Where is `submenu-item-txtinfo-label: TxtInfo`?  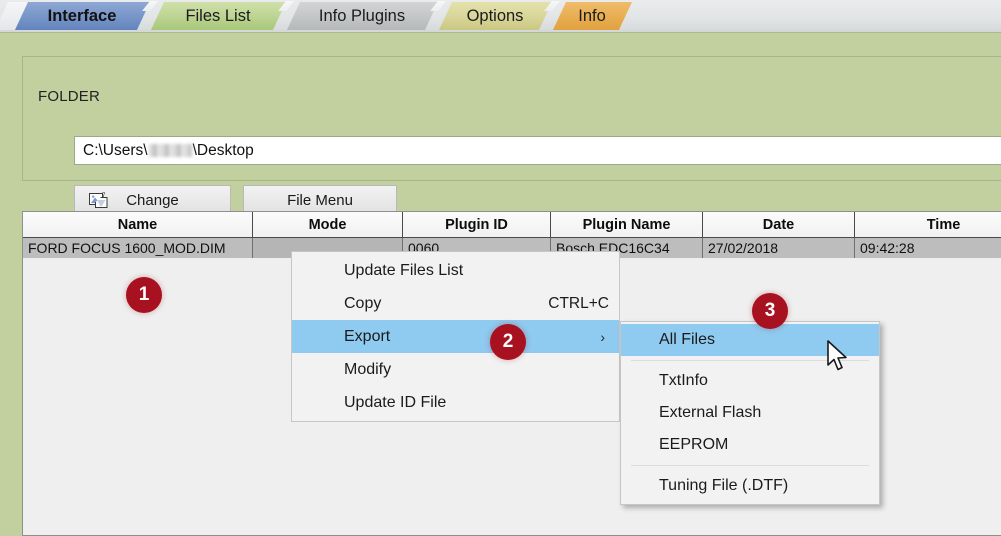 submenu-item-txtinfo-label: TxtInfo is located at coordinates (683, 380).